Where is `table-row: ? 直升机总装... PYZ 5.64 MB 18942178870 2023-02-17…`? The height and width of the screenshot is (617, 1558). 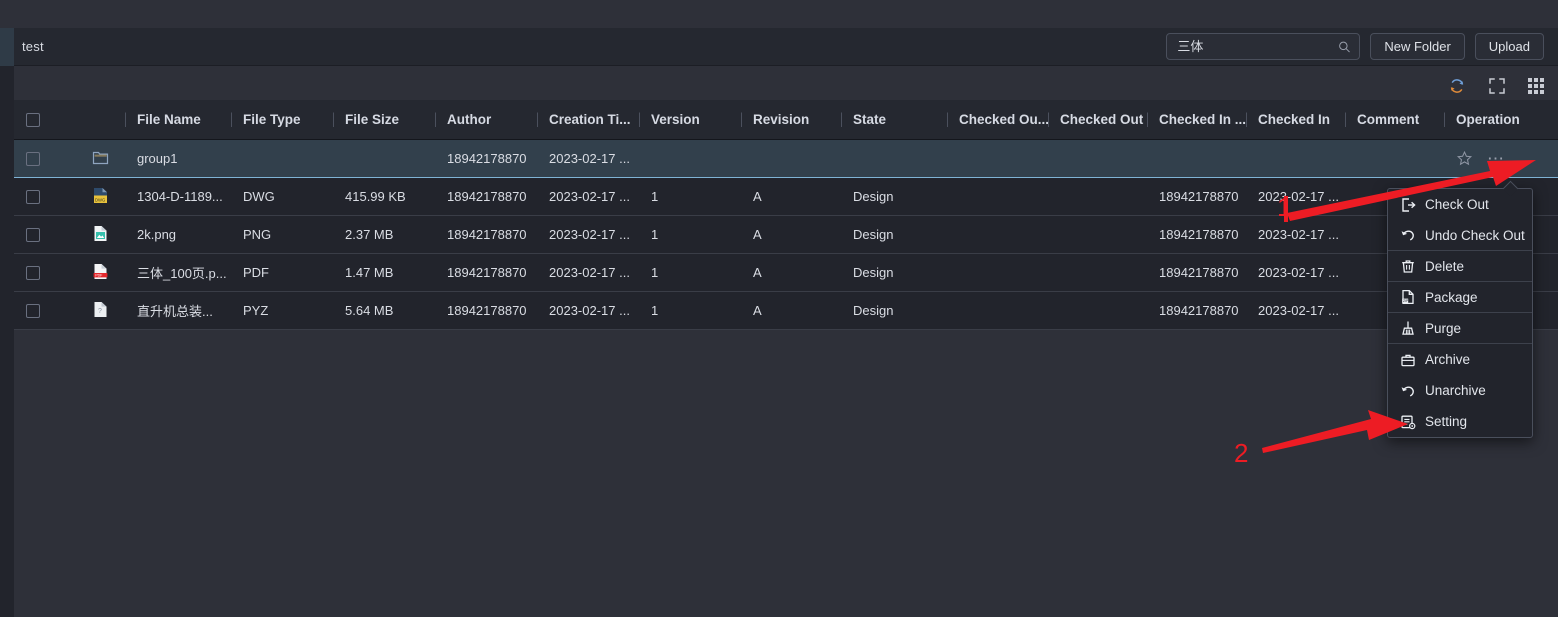
table-row: ? 直升机总装... PYZ 5.64 MB 18942178870 2023-02-17… is located at coordinates (786, 311).